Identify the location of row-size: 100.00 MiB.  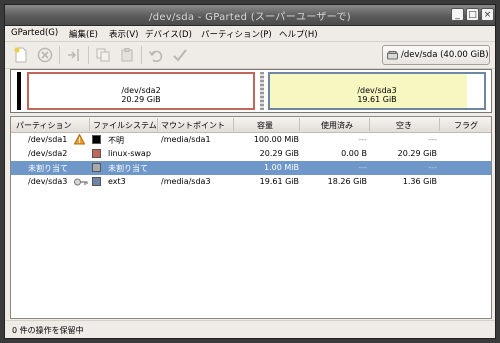
(276, 139).